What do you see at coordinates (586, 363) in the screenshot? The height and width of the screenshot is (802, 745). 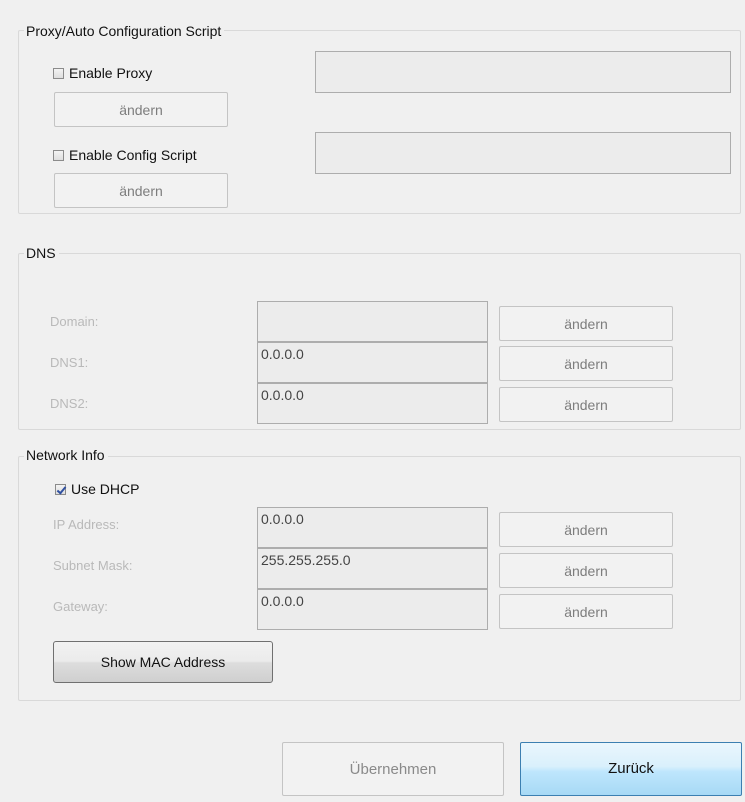 I see `dns1-change-button: ändern` at bounding box center [586, 363].